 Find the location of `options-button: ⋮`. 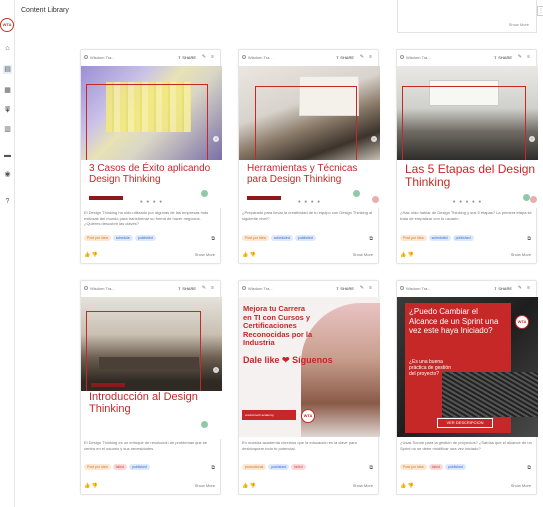

options-button: ⋮ is located at coordinates (540, 11).